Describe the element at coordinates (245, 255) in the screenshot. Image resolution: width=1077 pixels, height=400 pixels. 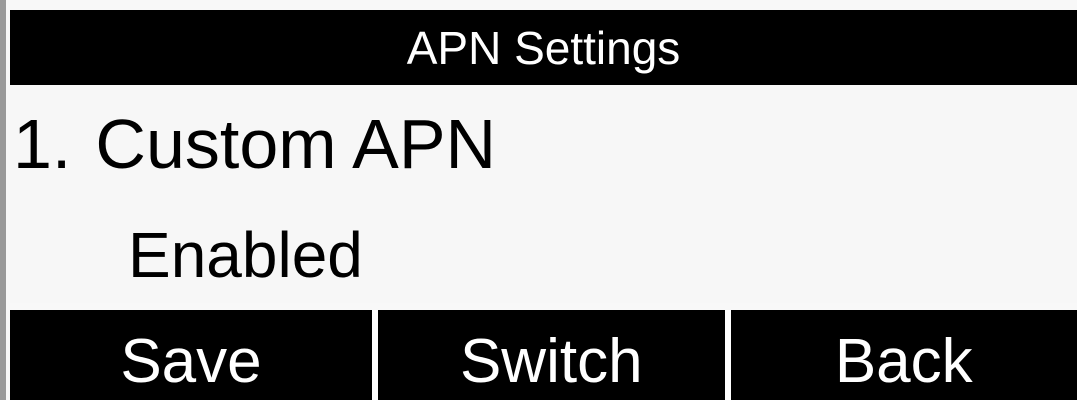
I see `custom-apn-value: Enabled` at that location.